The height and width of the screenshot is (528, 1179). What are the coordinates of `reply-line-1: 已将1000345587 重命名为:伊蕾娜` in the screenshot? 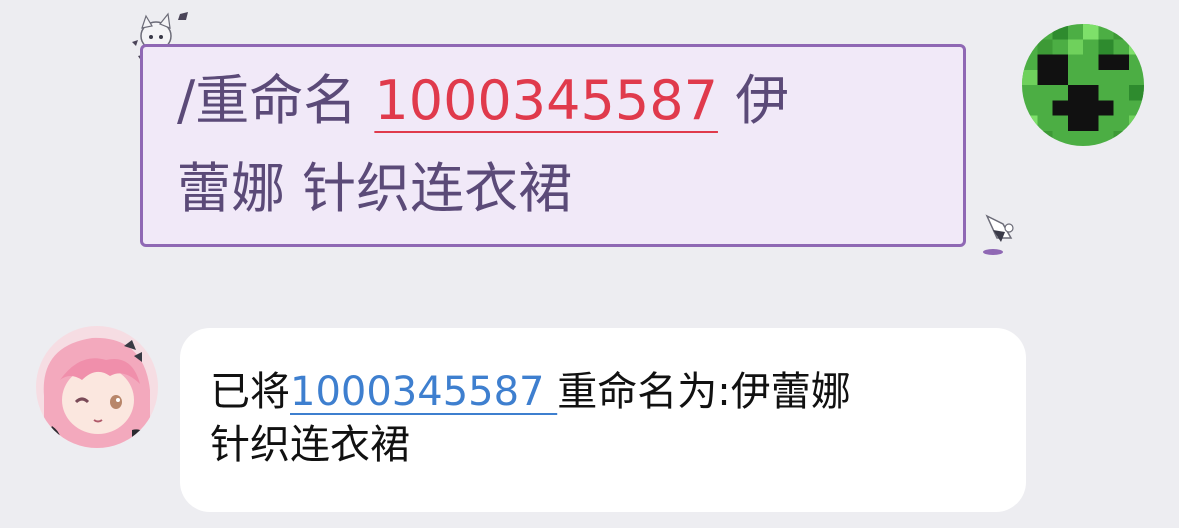 It's located at (598, 392).